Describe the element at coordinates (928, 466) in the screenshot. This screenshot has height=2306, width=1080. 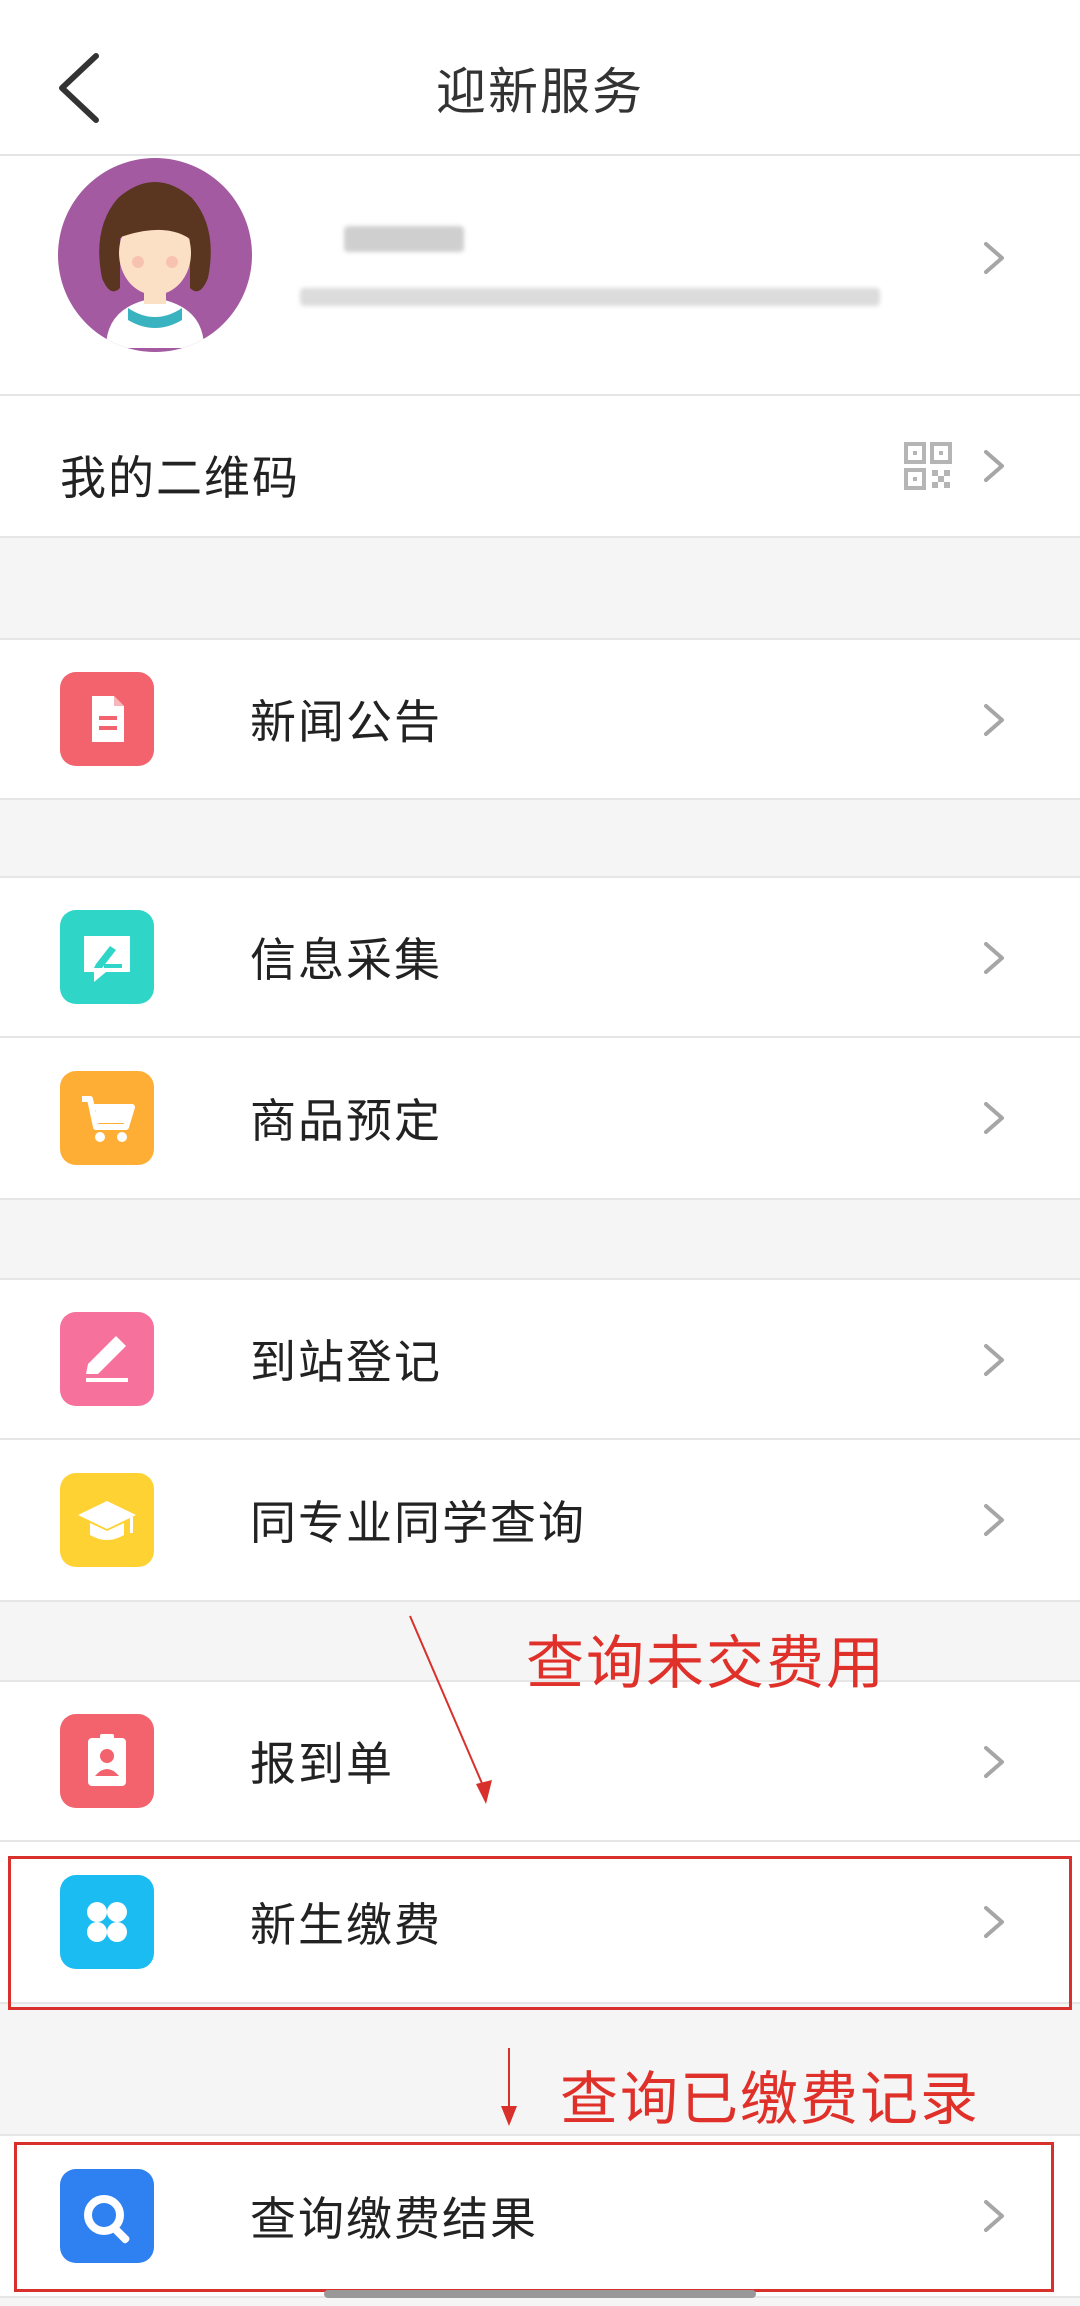
I see `qr-code-icon` at that location.